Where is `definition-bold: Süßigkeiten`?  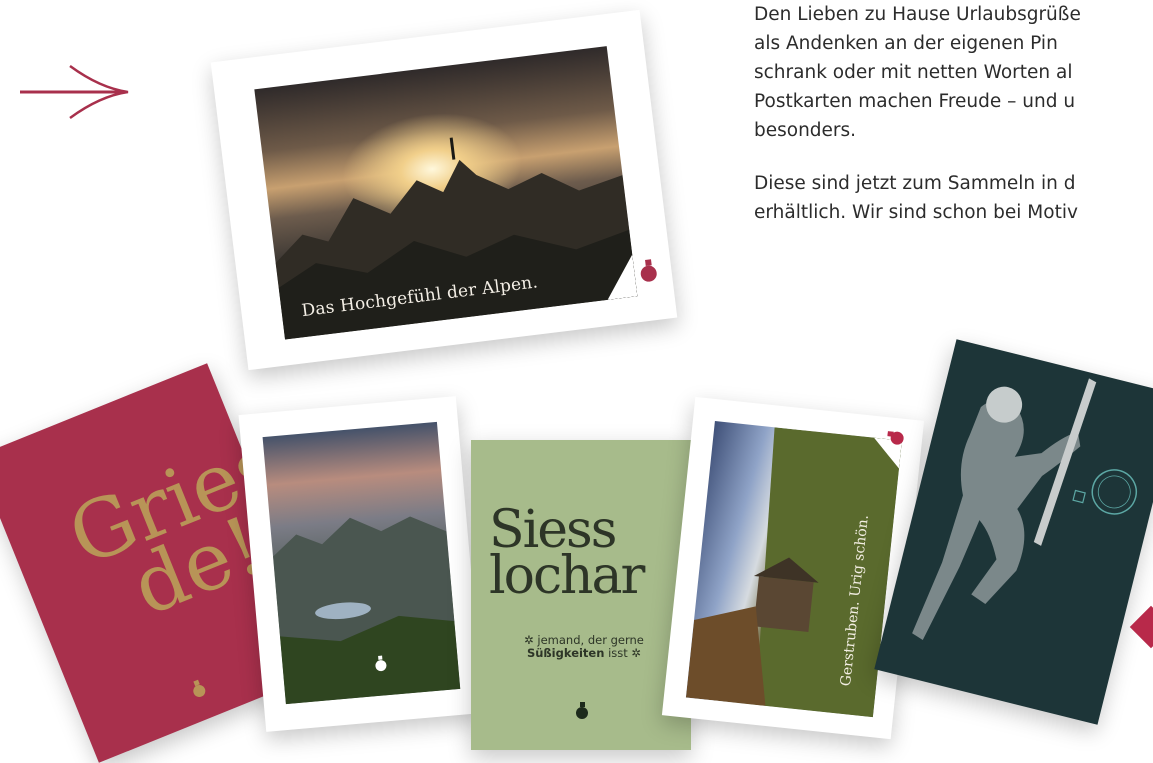 definition-bold: Süßigkeiten is located at coordinates (565, 653).